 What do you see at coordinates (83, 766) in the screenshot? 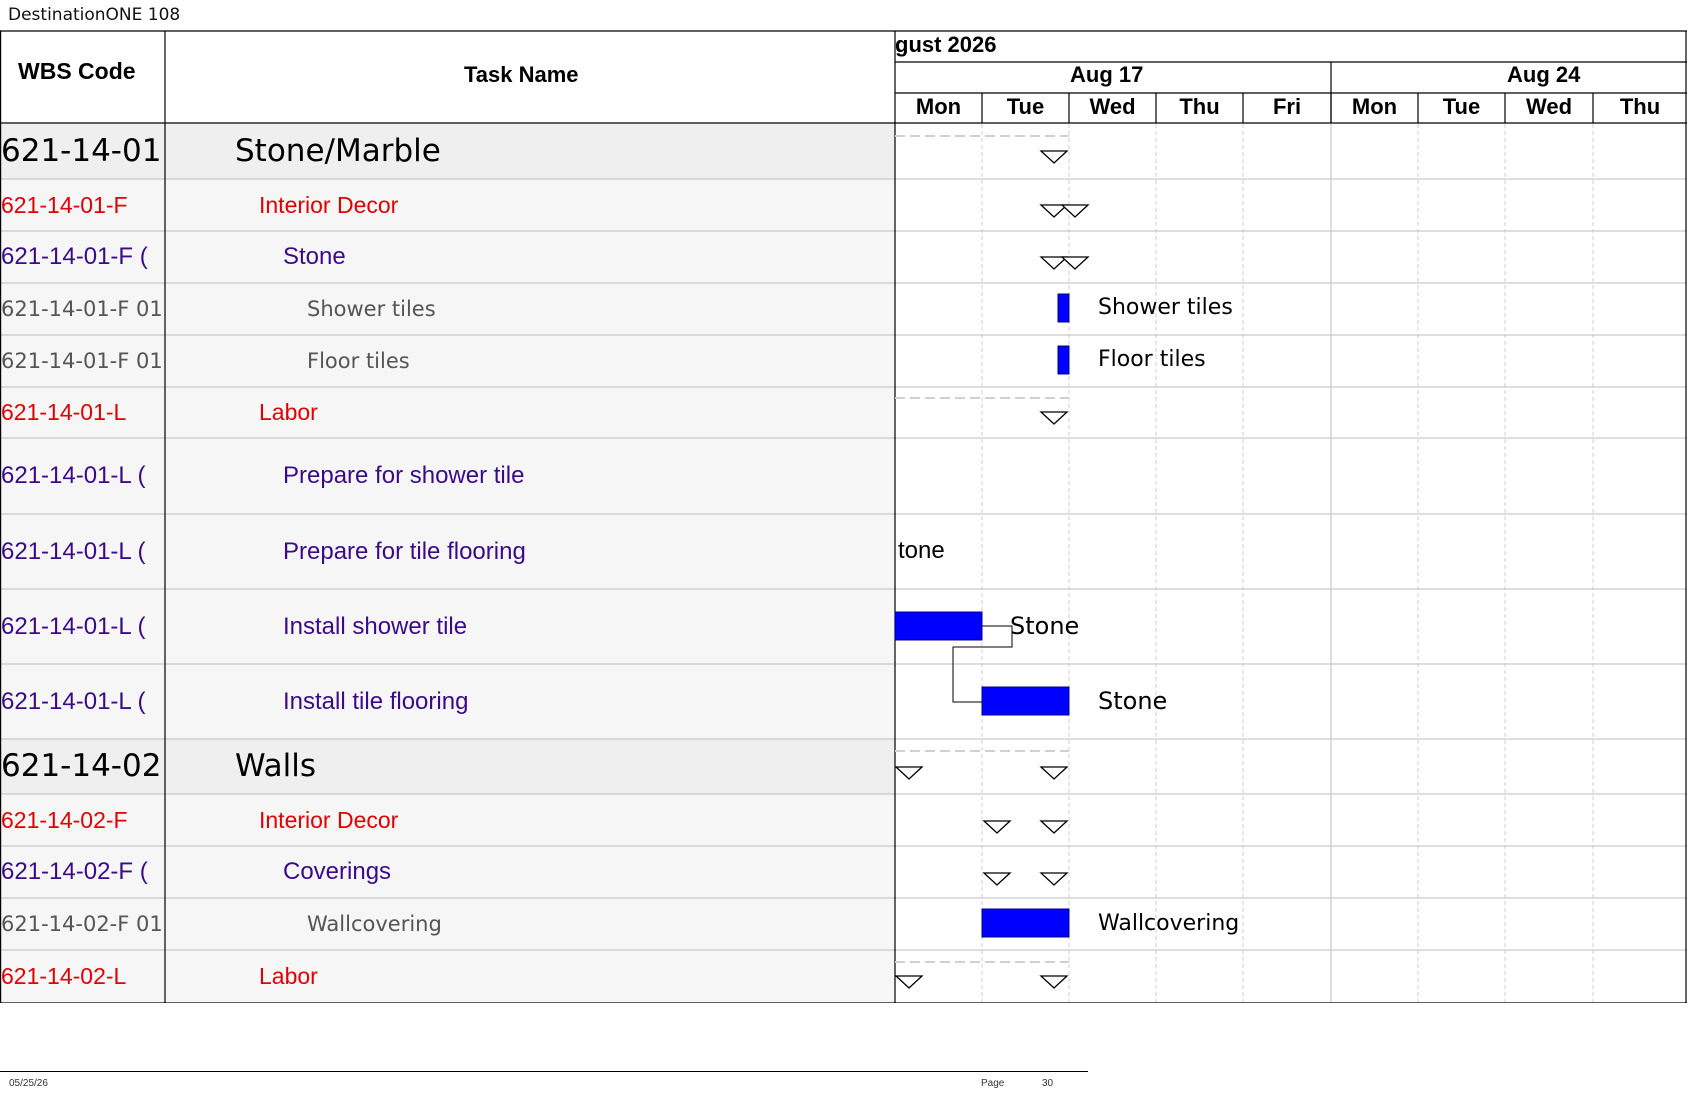
I see `wbs-code-cell: 621-14-02` at bounding box center [83, 766].